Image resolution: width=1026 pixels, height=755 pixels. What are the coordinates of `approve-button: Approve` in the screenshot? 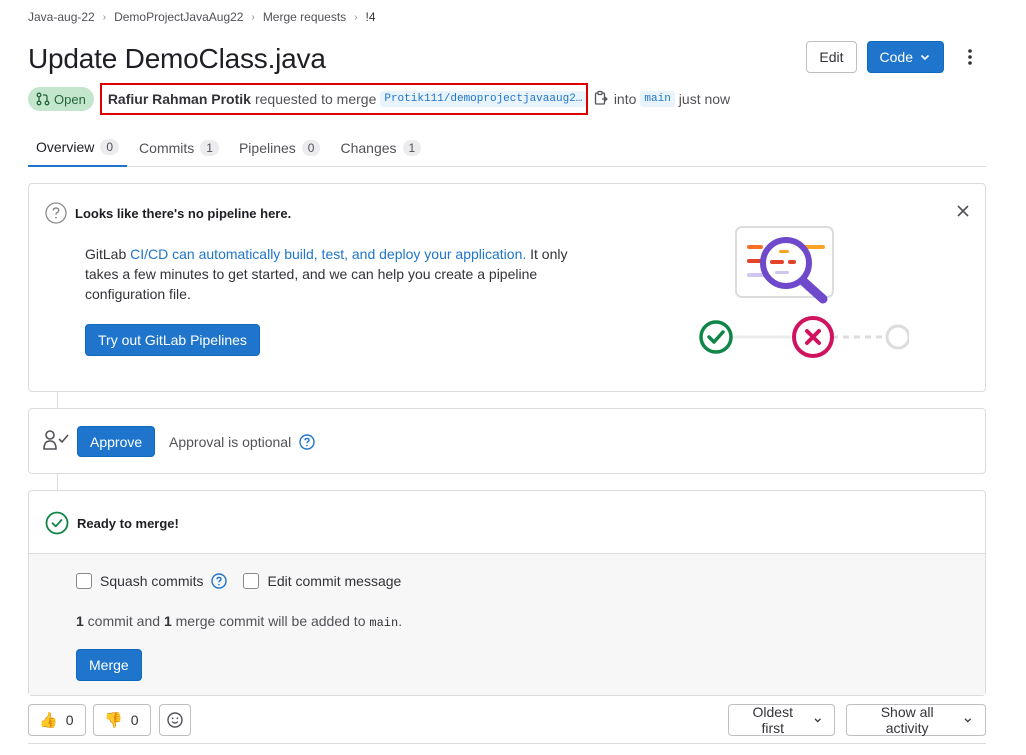 It's located at (116, 441).